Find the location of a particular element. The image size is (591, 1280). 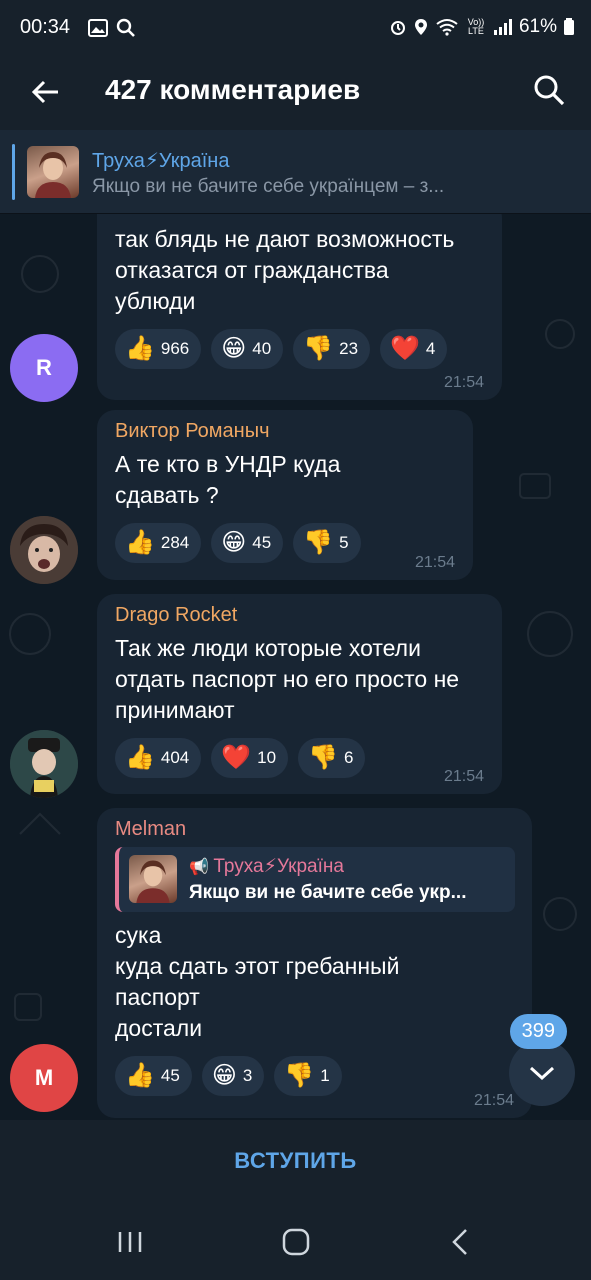

comment-line: куда сдать этот гребанный is located at coordinates (257, 966).